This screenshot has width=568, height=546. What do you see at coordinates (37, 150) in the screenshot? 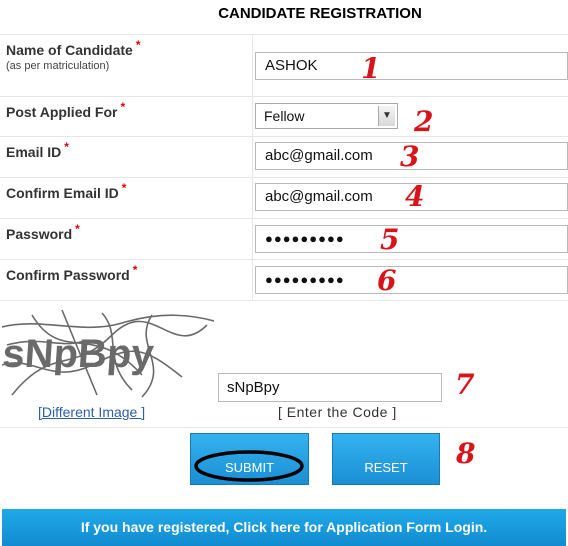
I see `email-label: Email ID *` at bounding box center [37, 150].